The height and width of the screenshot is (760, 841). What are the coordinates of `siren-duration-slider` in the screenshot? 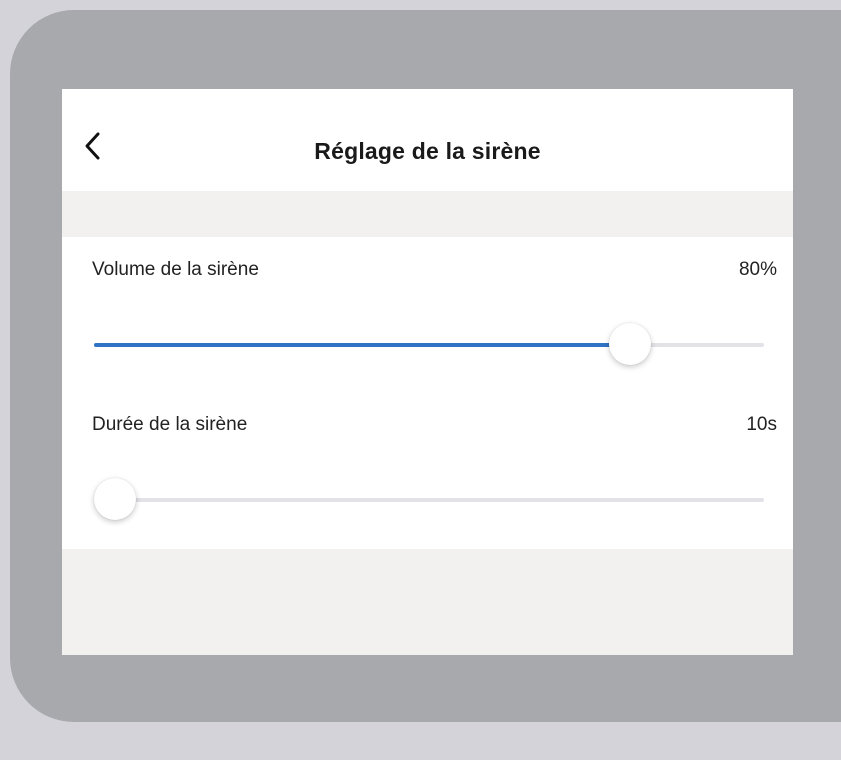 It's located at (429, 499).